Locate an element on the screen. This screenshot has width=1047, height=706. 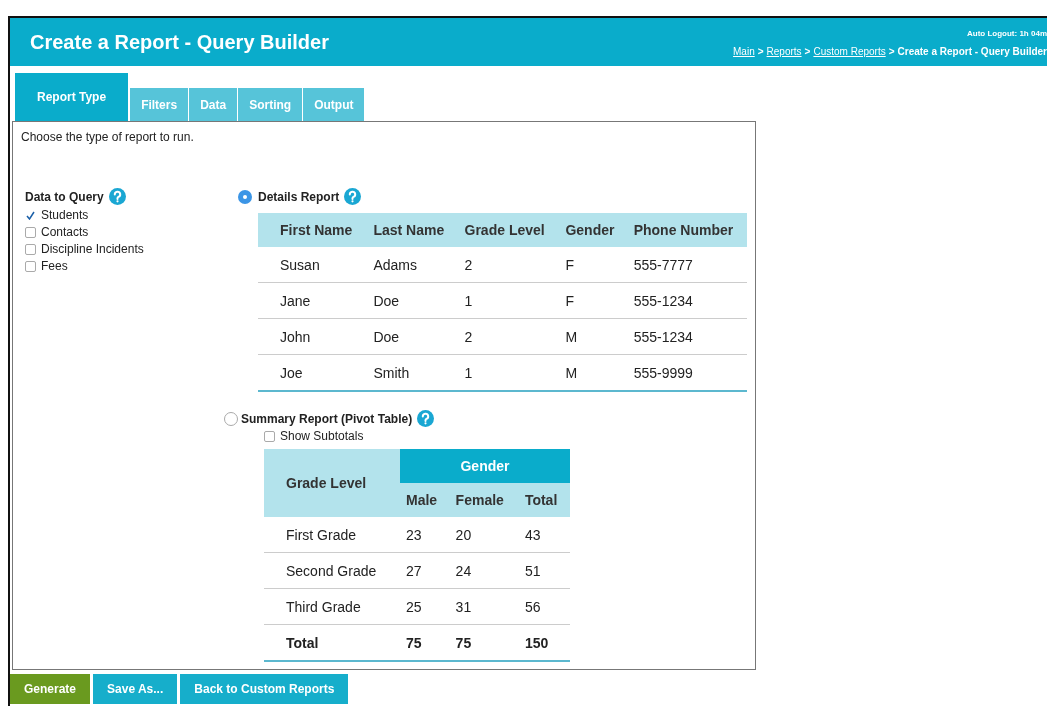
table-cell: Smith is located at coordinates (411, 372).